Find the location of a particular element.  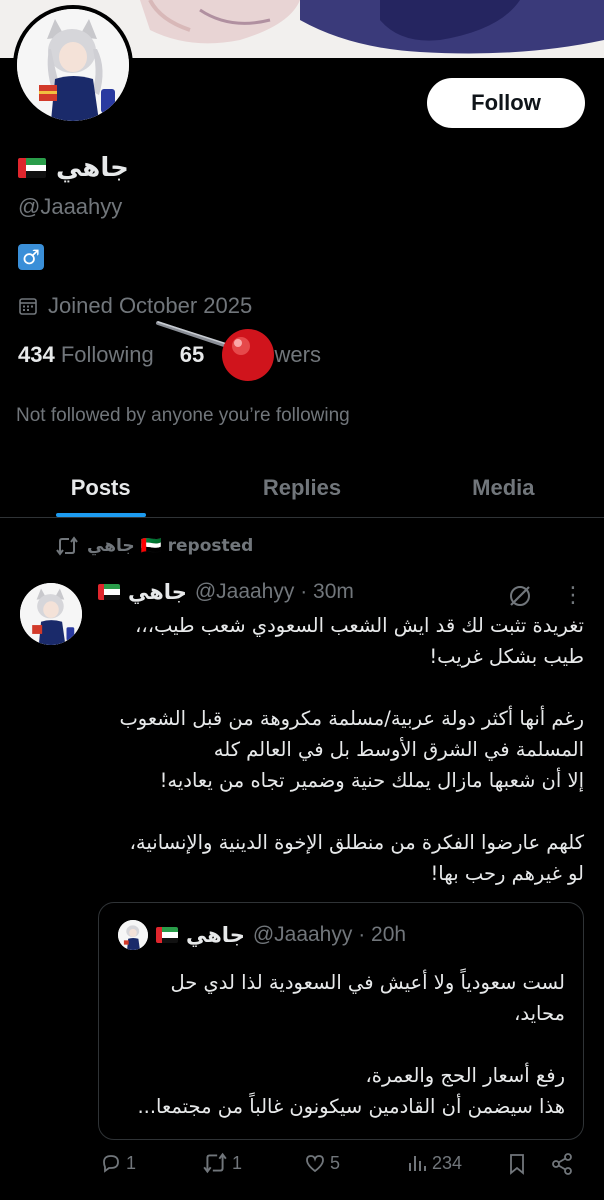

tab-replies: Replies is located at coordinates (301, 487).